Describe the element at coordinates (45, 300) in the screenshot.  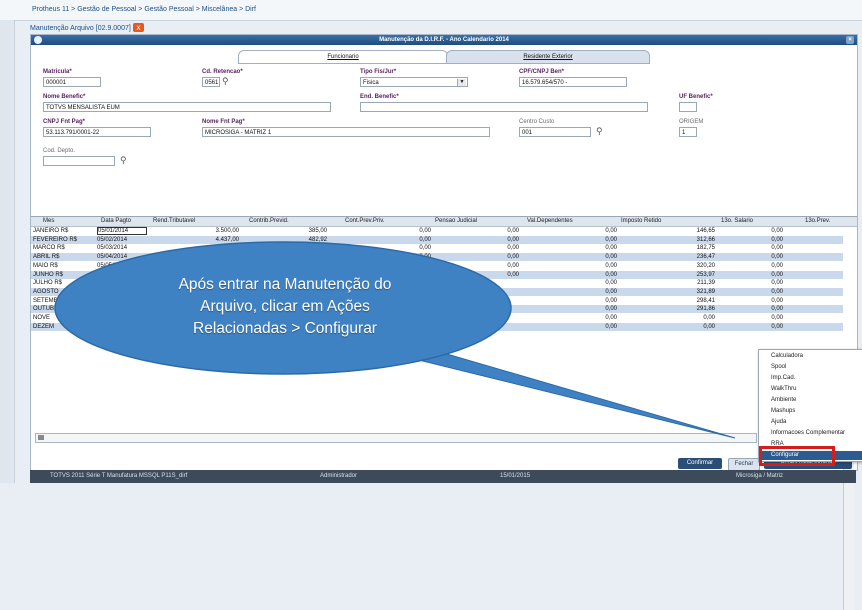
I see `table-cell: SETEMB` at that location.